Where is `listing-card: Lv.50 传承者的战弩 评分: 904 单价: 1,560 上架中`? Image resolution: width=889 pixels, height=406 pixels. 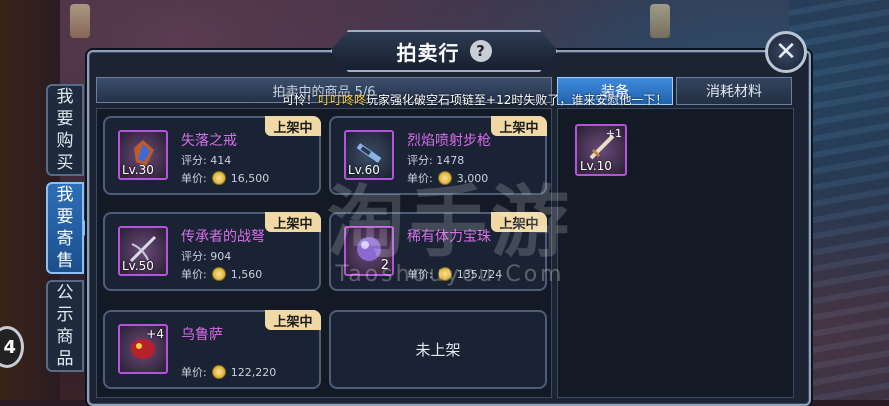 listing-card: Lv.50 传承者的战弩 评分: 904 单价: 1,560 上架中 is located at coordinates (212, 251).